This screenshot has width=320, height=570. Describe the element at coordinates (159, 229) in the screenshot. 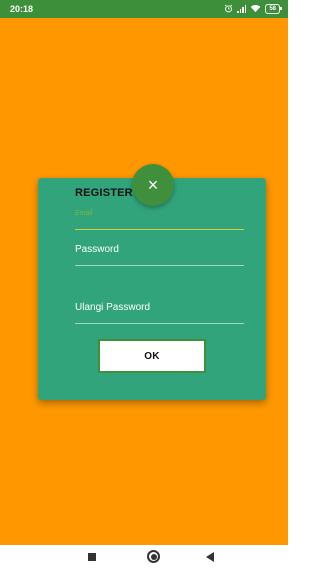

I see `email-underline` at that location.